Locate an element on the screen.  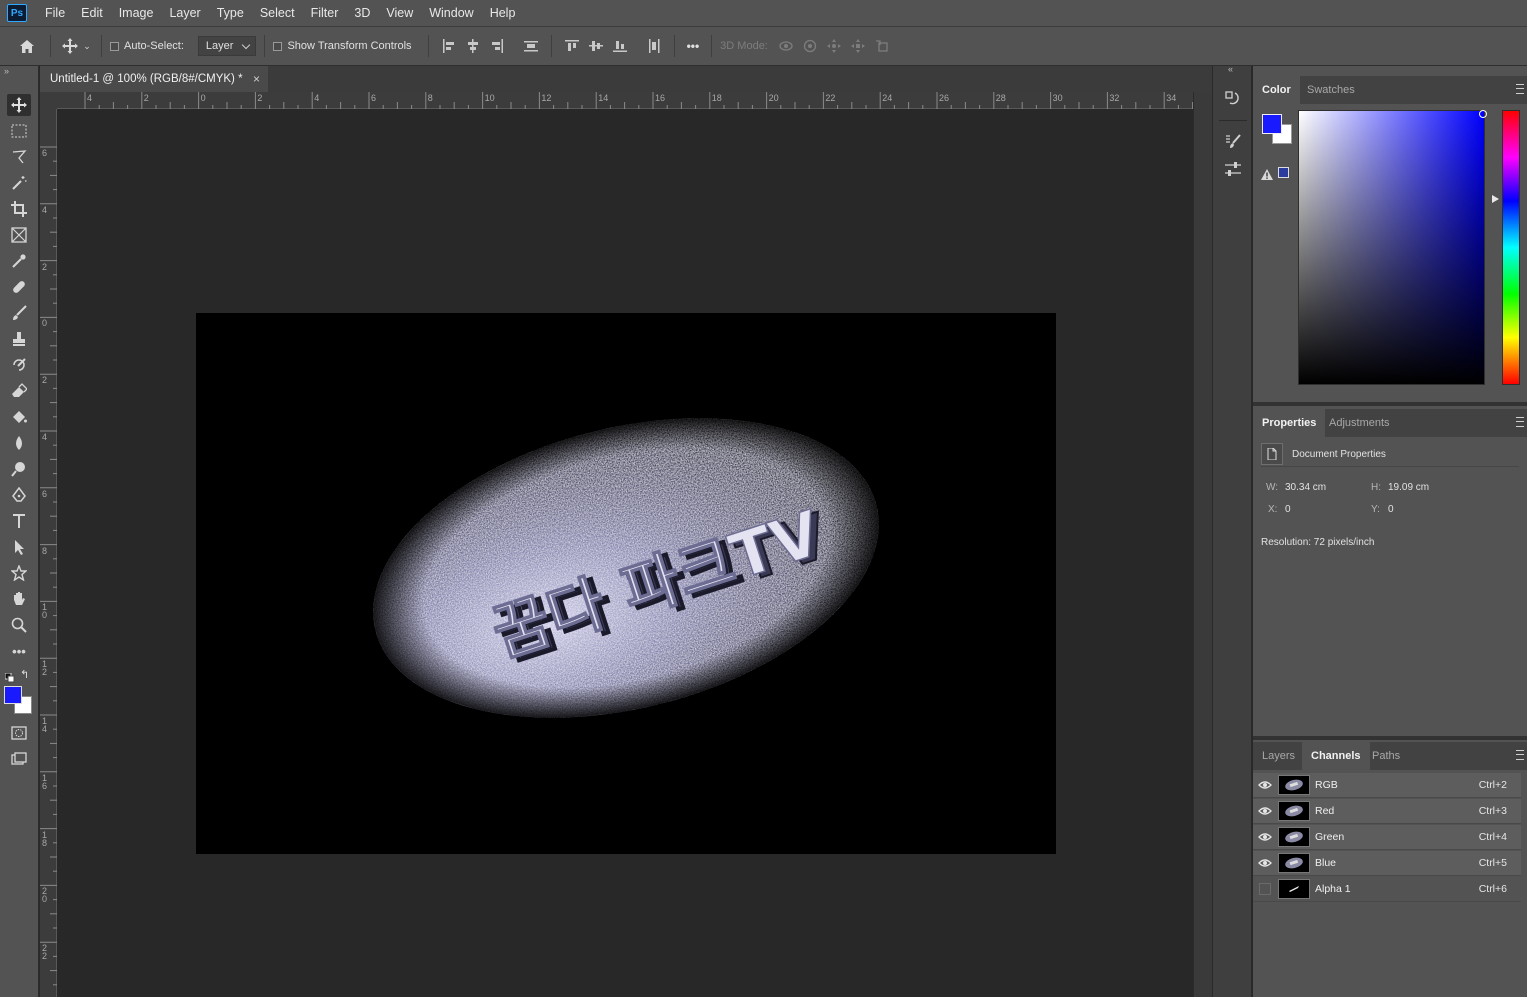
color-picker-marker is located at coordinates (1483, 114).